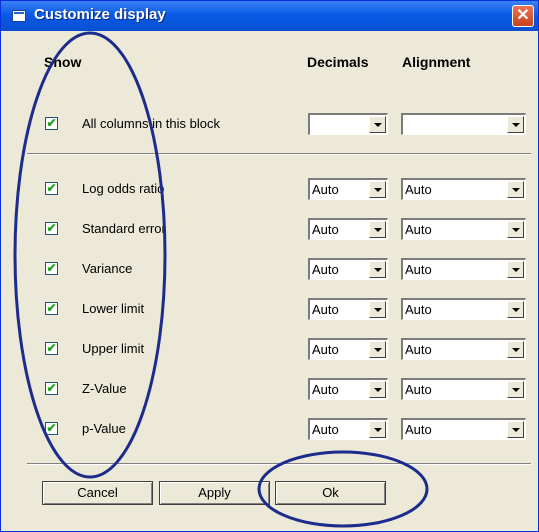  I want to click on lower-limit-alignment-value: Auto, so click(418, 309).